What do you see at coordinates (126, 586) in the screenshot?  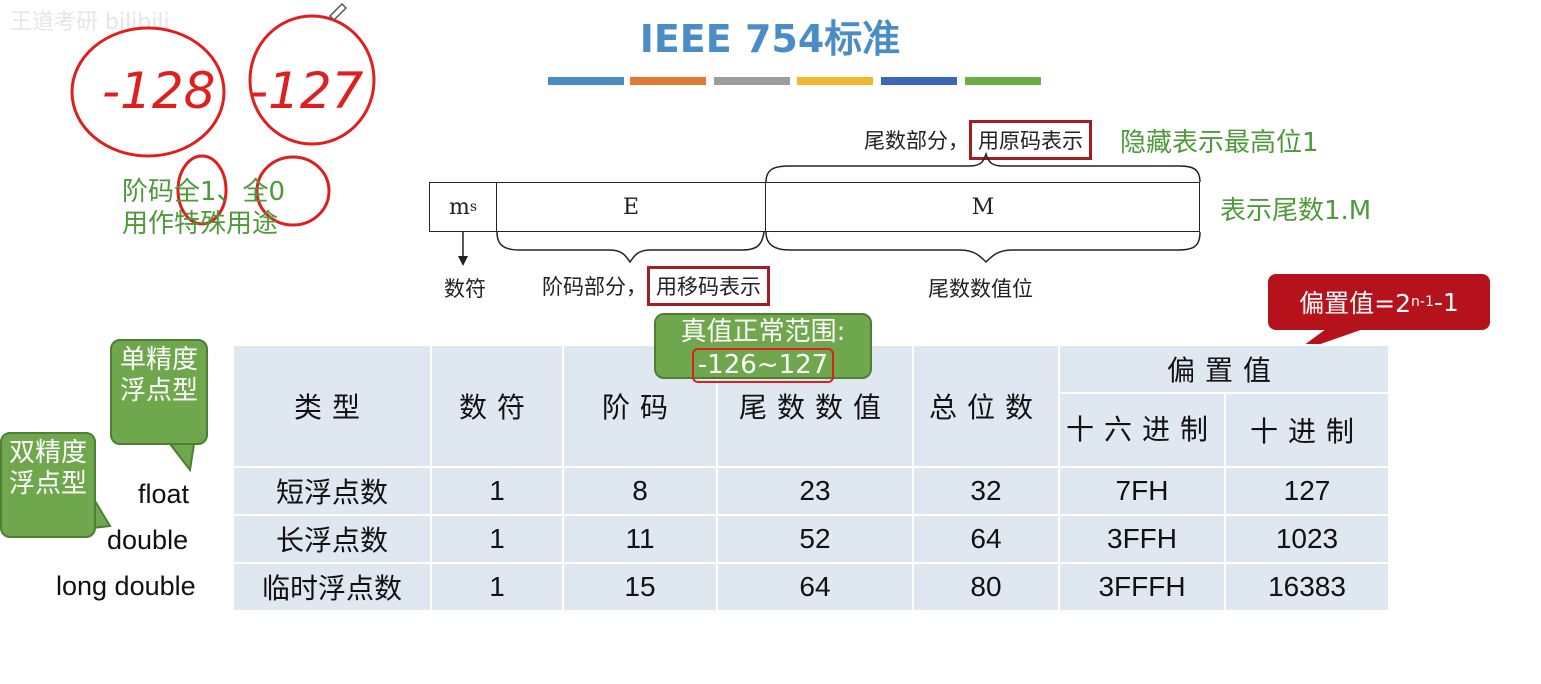 I see `type-long-double: long double` at bounding box center [126, 586].